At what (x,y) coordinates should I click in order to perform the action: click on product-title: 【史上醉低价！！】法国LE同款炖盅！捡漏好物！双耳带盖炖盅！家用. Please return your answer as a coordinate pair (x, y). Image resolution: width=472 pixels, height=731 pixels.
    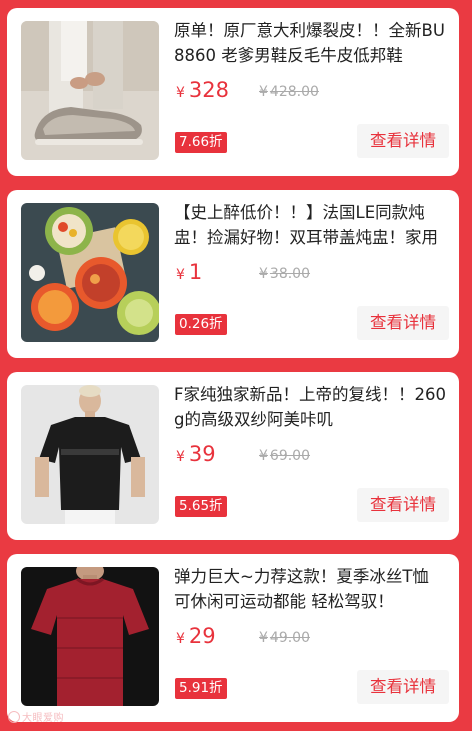
    Looking at the image, I should click on (310, 225).